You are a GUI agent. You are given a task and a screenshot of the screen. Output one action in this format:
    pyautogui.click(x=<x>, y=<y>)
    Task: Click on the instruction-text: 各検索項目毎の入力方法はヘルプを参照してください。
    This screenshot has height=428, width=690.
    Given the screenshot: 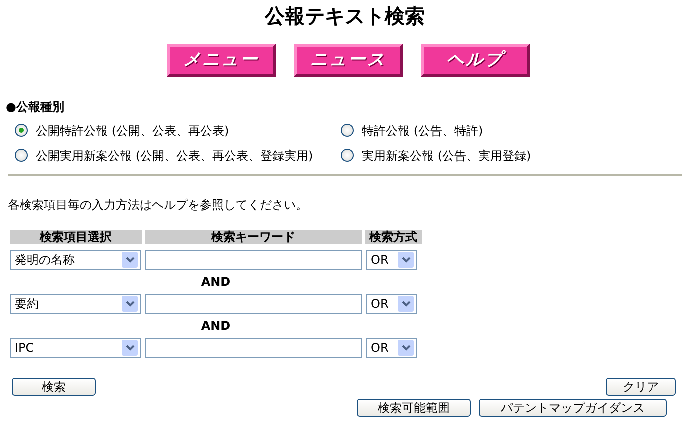 What is the action you would take?
    pyautogui.click(x=158, y=205)
    